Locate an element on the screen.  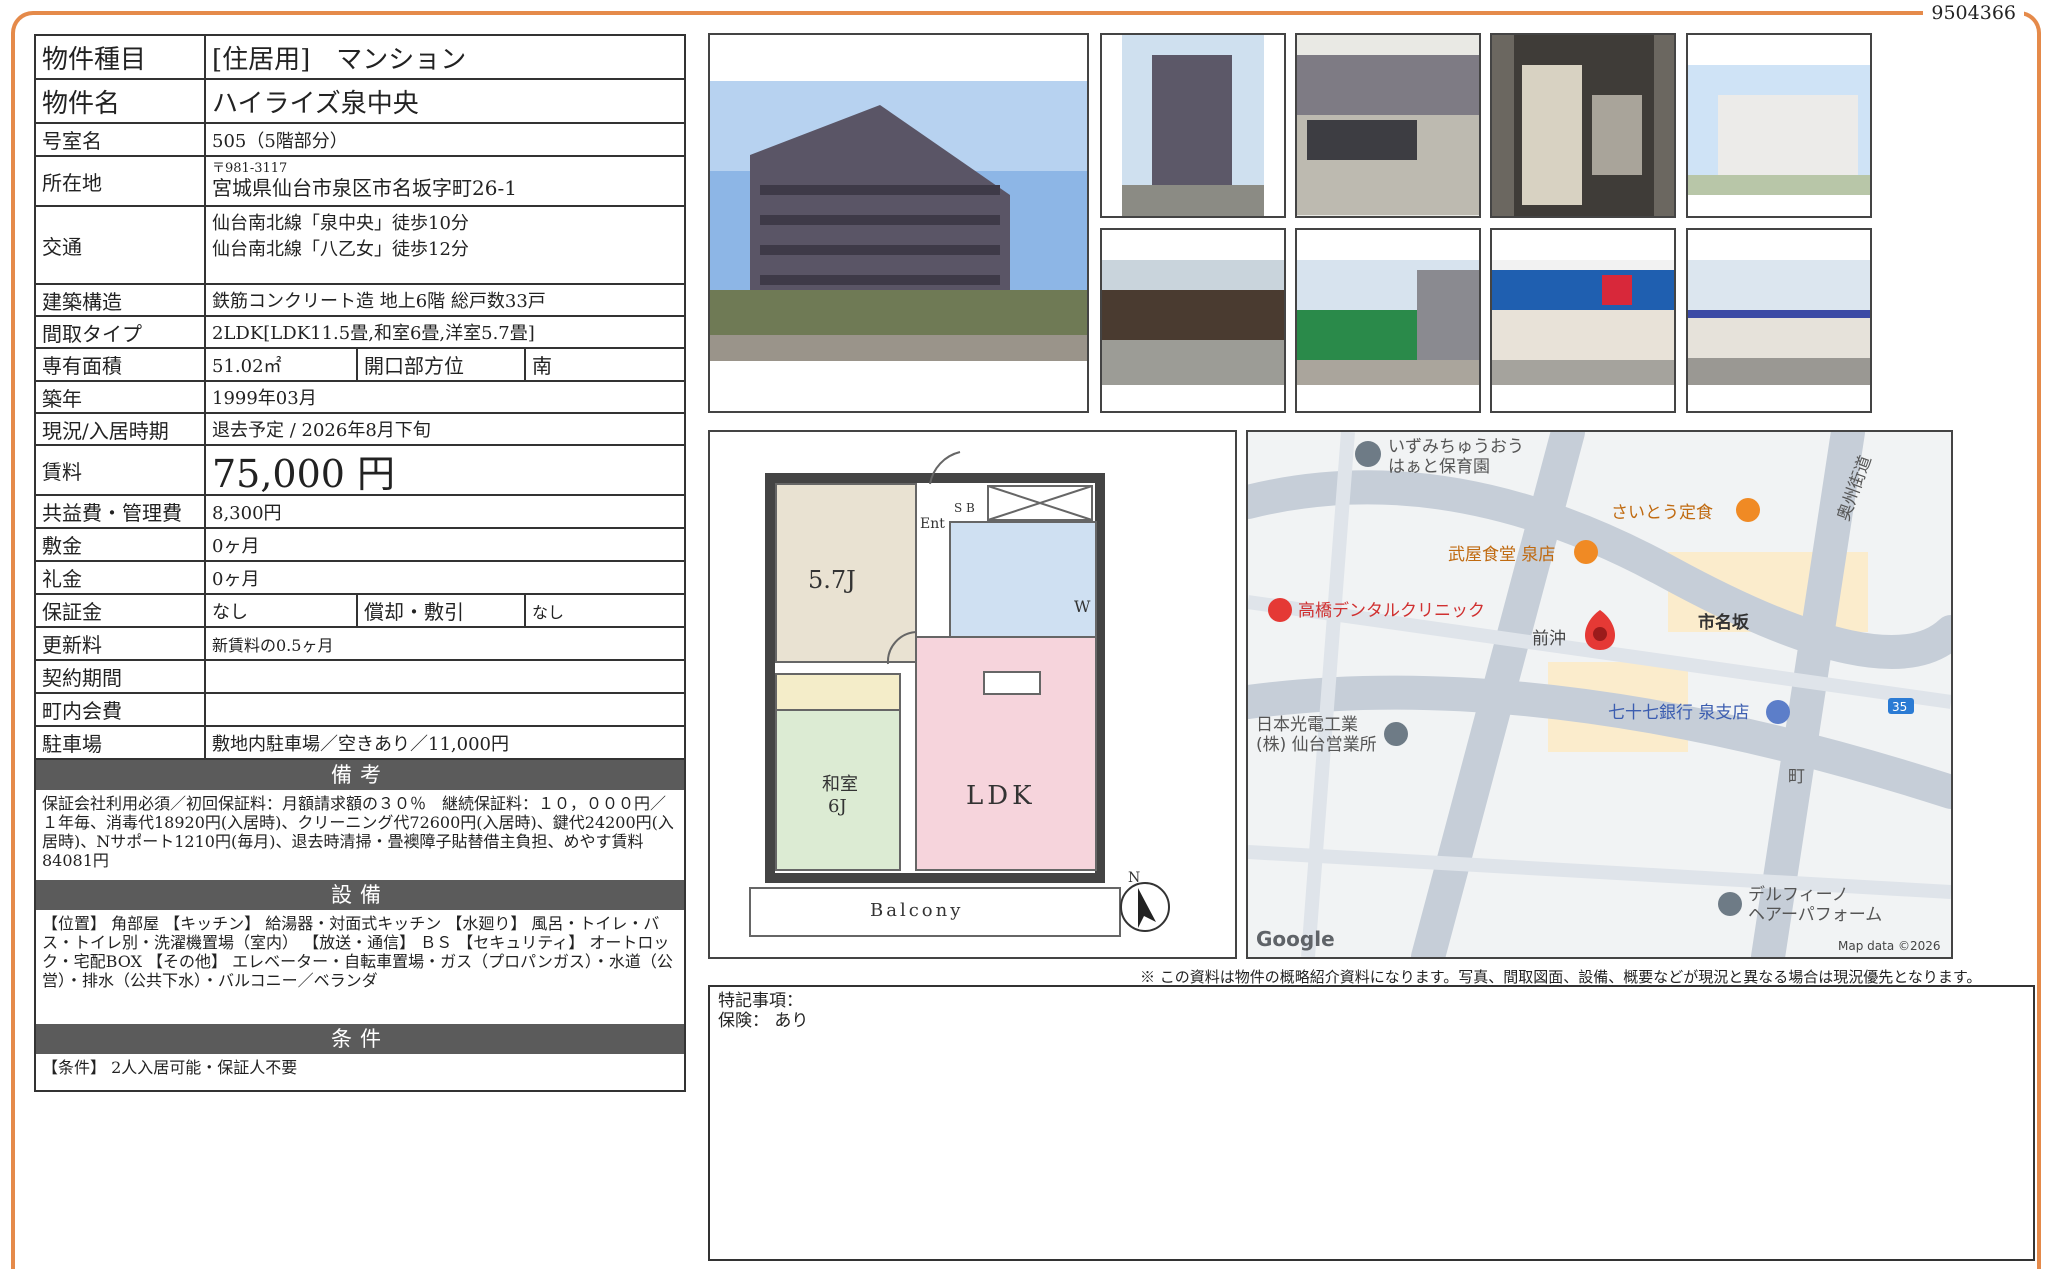
guarantee-label: 保証金 is located at coordinates (121, 610).